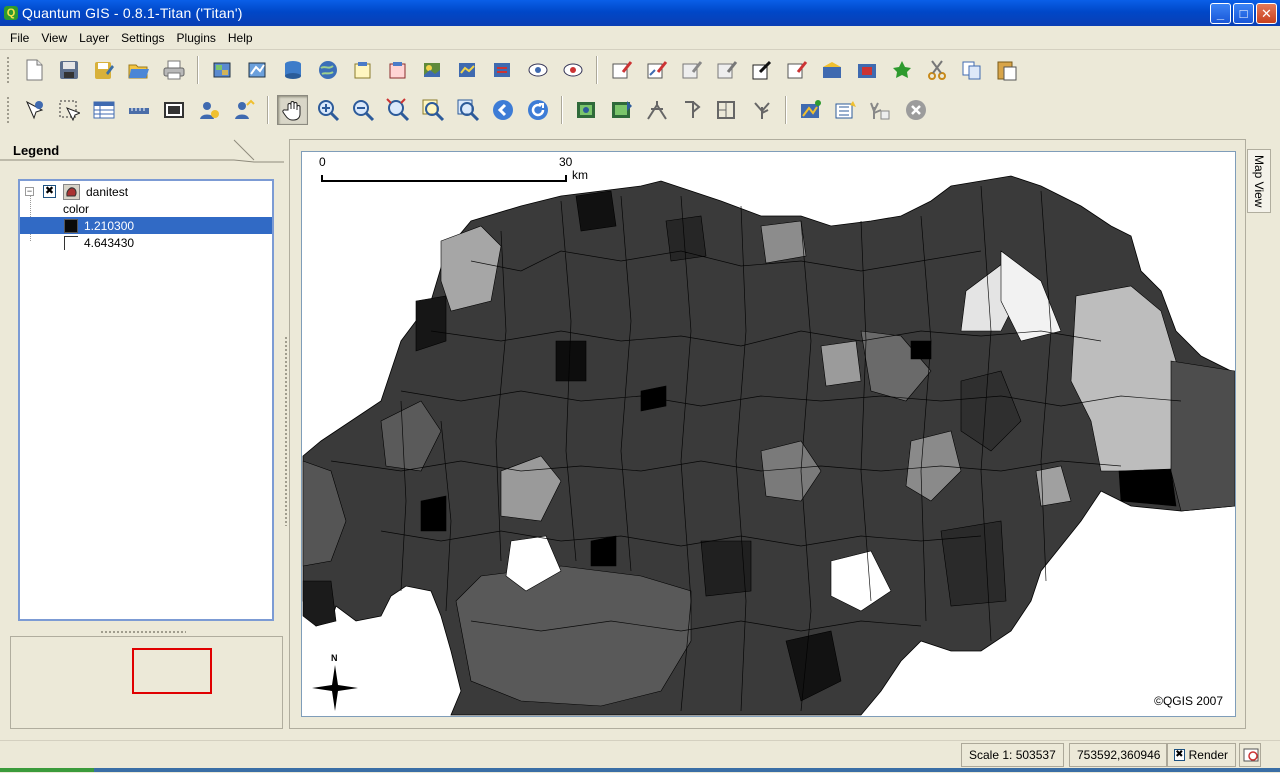 Image resolution: width=1280 pixels, height=773 pixels. Describe the element at coordinates (286, 431) in the screenshot. I see `legend-map-splitter` at that location.